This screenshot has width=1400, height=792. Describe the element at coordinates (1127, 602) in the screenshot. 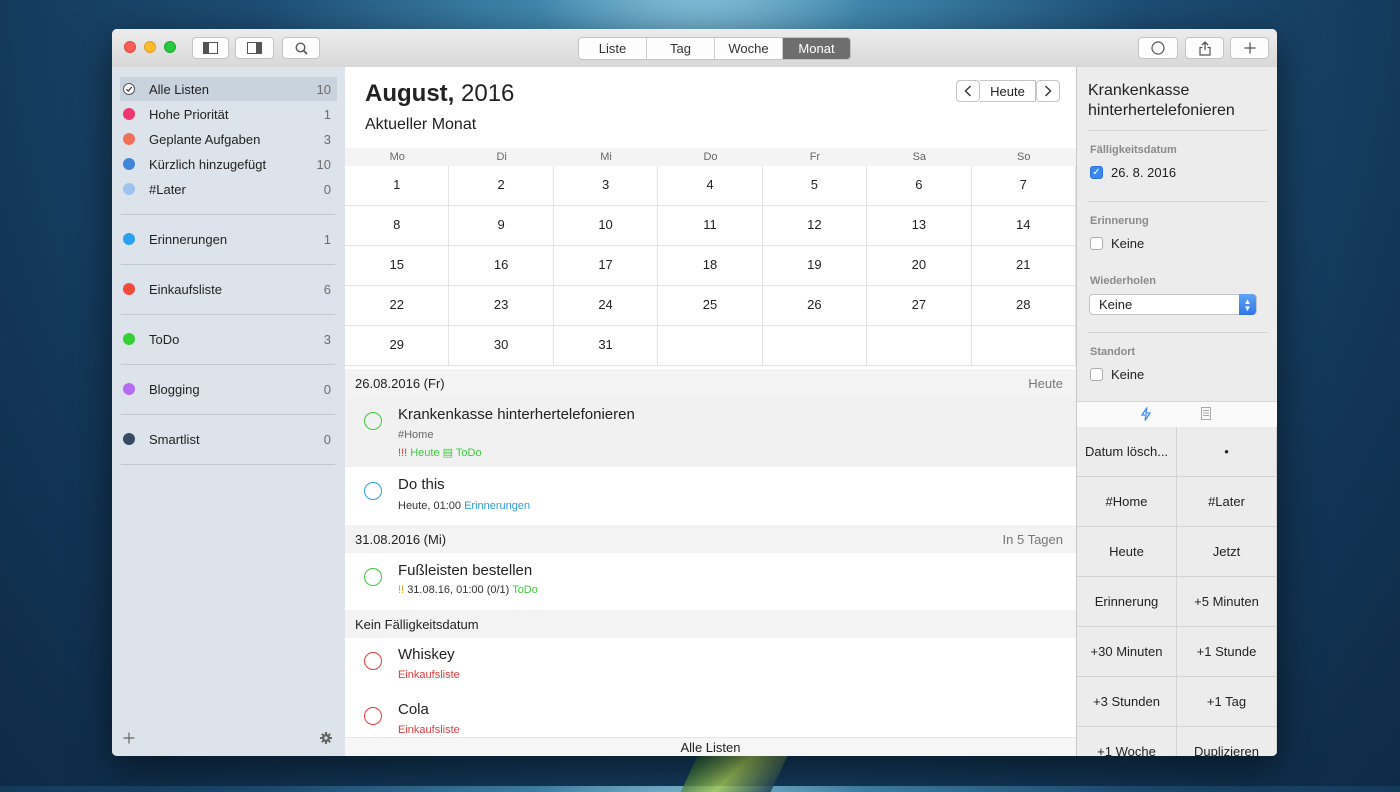

I see `reminder-button: Erinnerung` at that location.